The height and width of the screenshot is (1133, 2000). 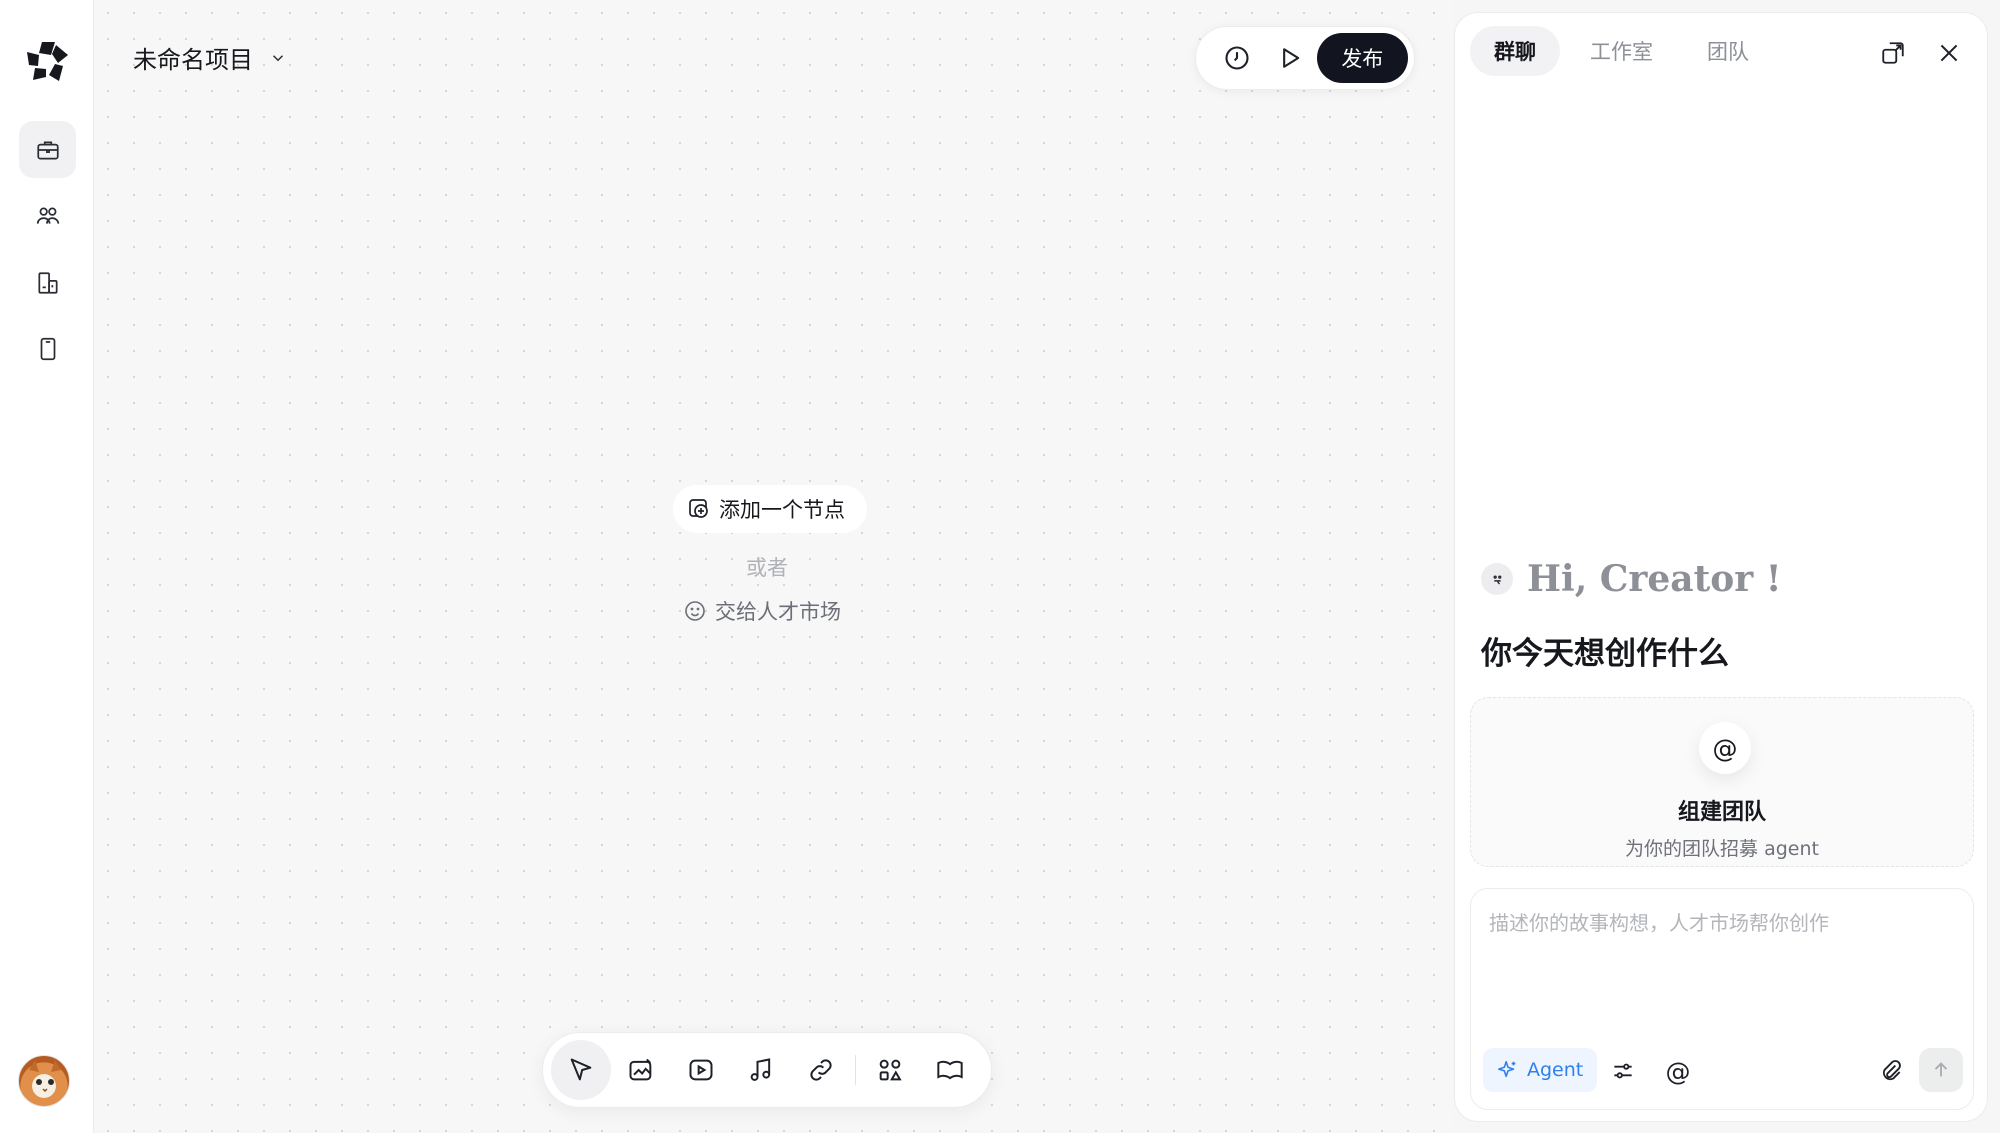 I want to click on rail-item-team, so click(x=47, y=215).